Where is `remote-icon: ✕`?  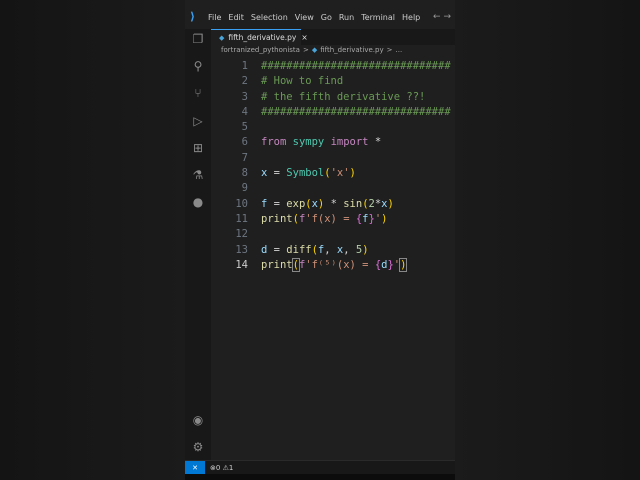 remote-icon: ✕ is located at coordinates (195, 467).